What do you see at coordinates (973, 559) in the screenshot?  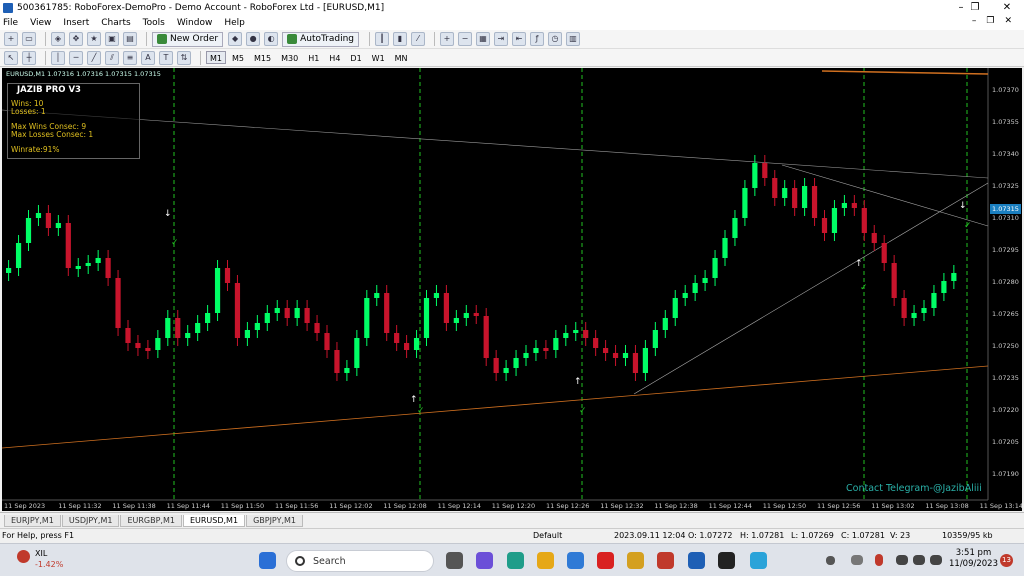 I see `clock: 3:51 pm 11/09/2023` at bounding box center [973, 559].